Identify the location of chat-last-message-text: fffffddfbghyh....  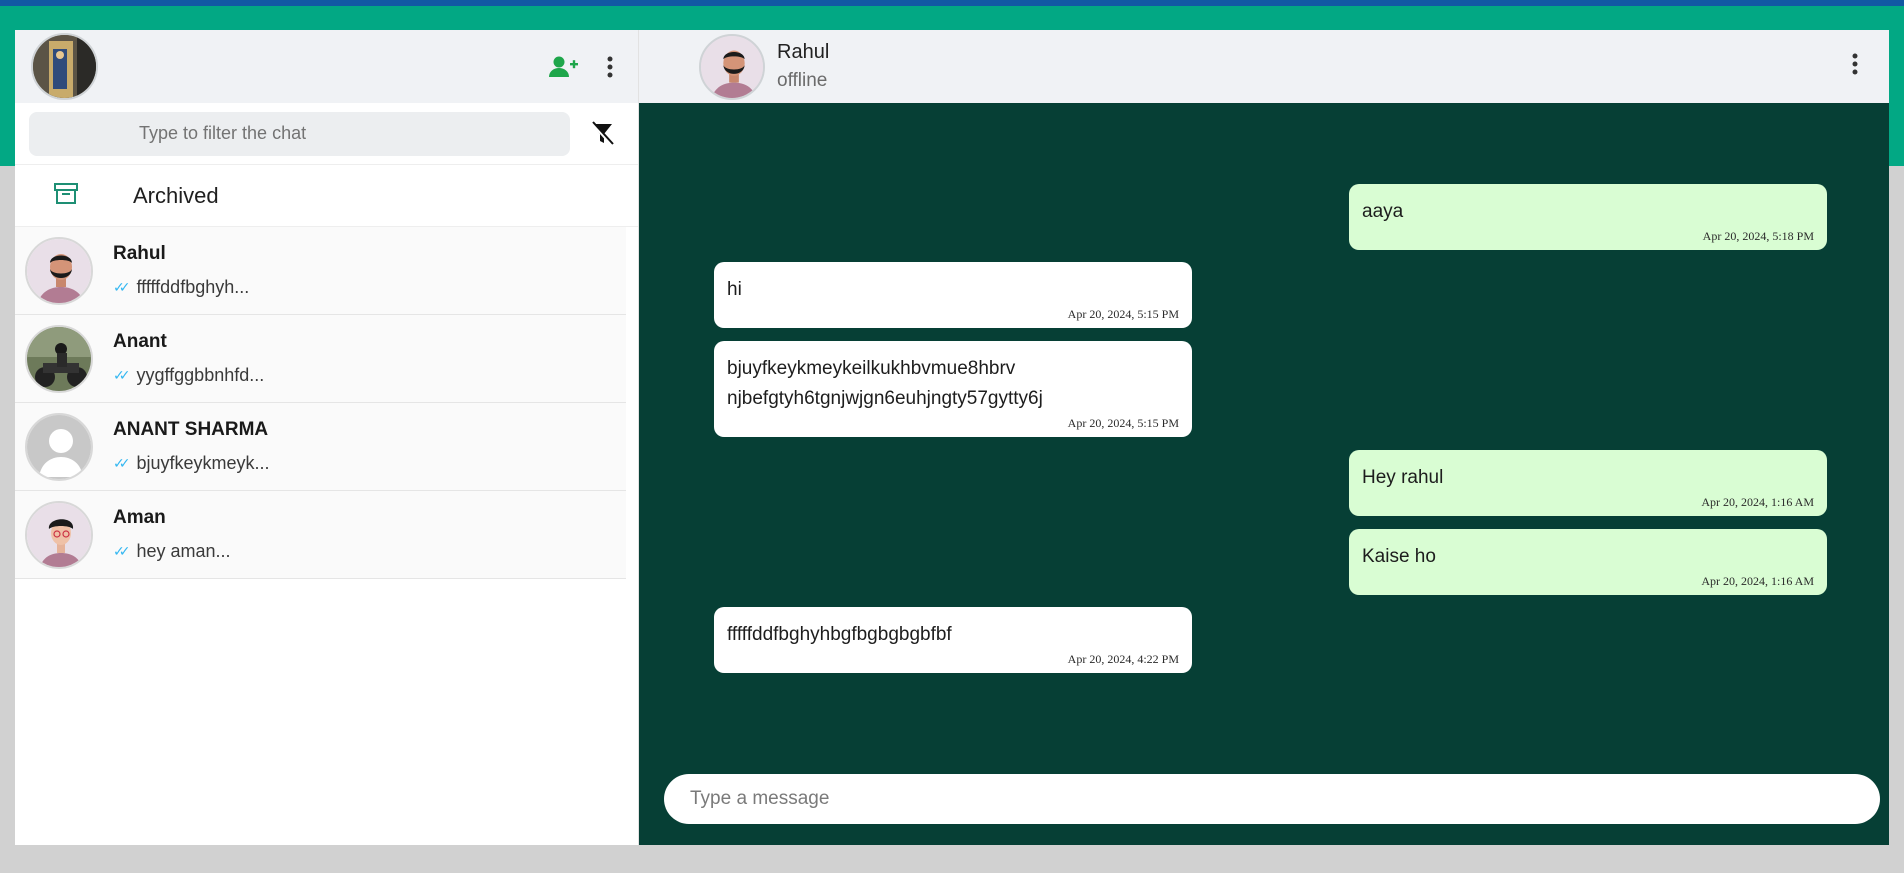
(193, 287).